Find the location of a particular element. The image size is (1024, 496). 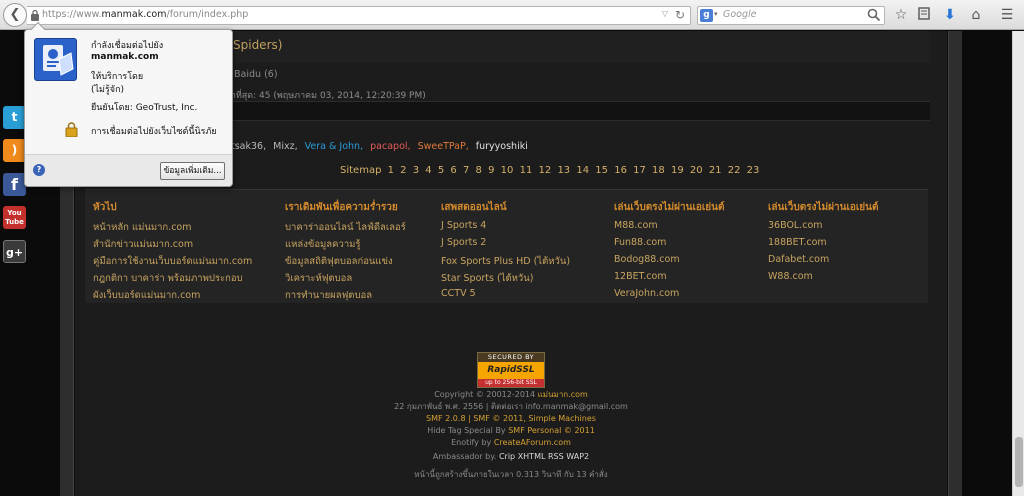

back-button: ❮ is located at coordinates (15, 15).